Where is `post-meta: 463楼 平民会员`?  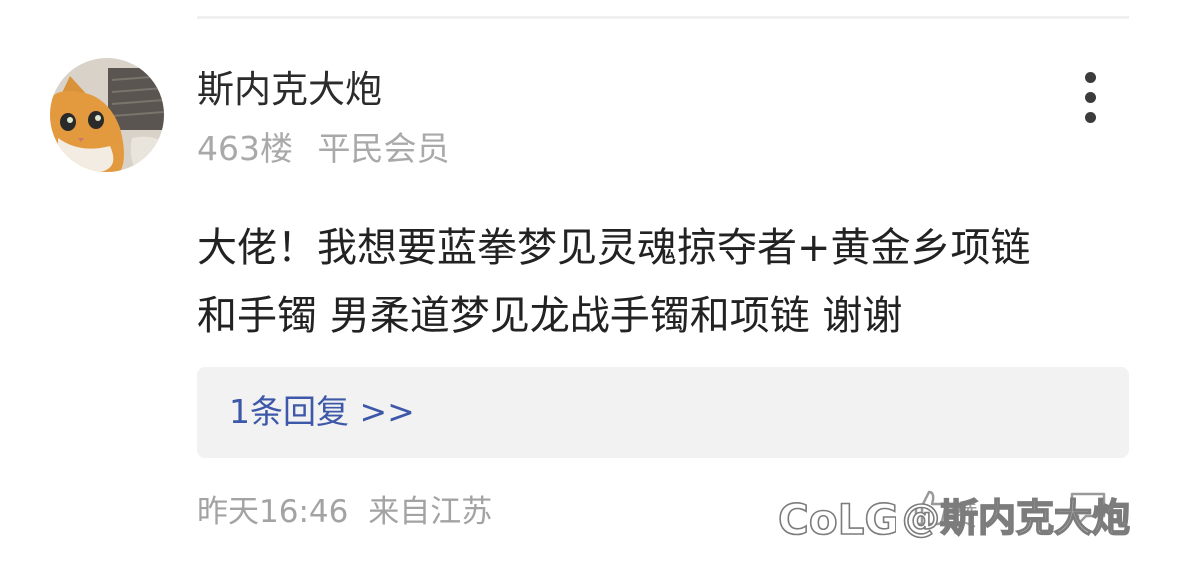 post-meta: 463楼 平民会员 is located at coordinates (323, 149).